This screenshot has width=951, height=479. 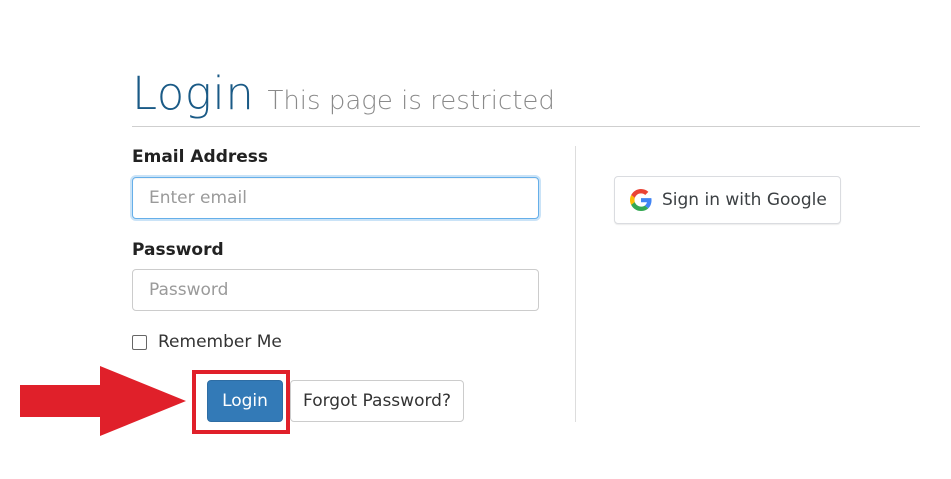 I want to click on google-g-icon, so click(x=641, y=200).